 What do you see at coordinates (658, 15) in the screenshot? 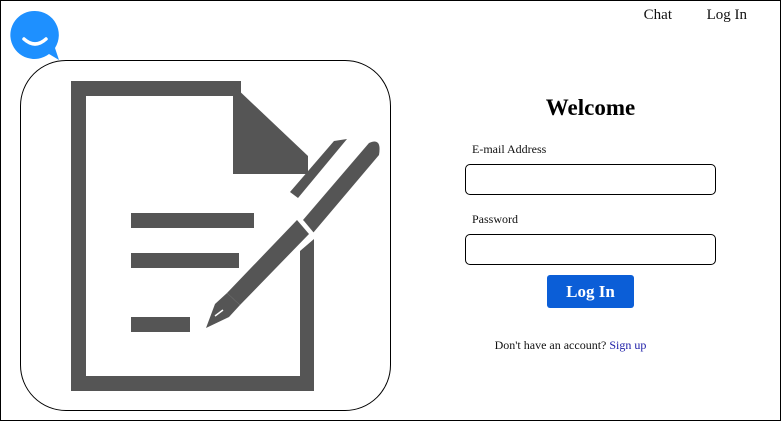
I see `nav-chat-link: Chat` at bounding box center [658, 15].